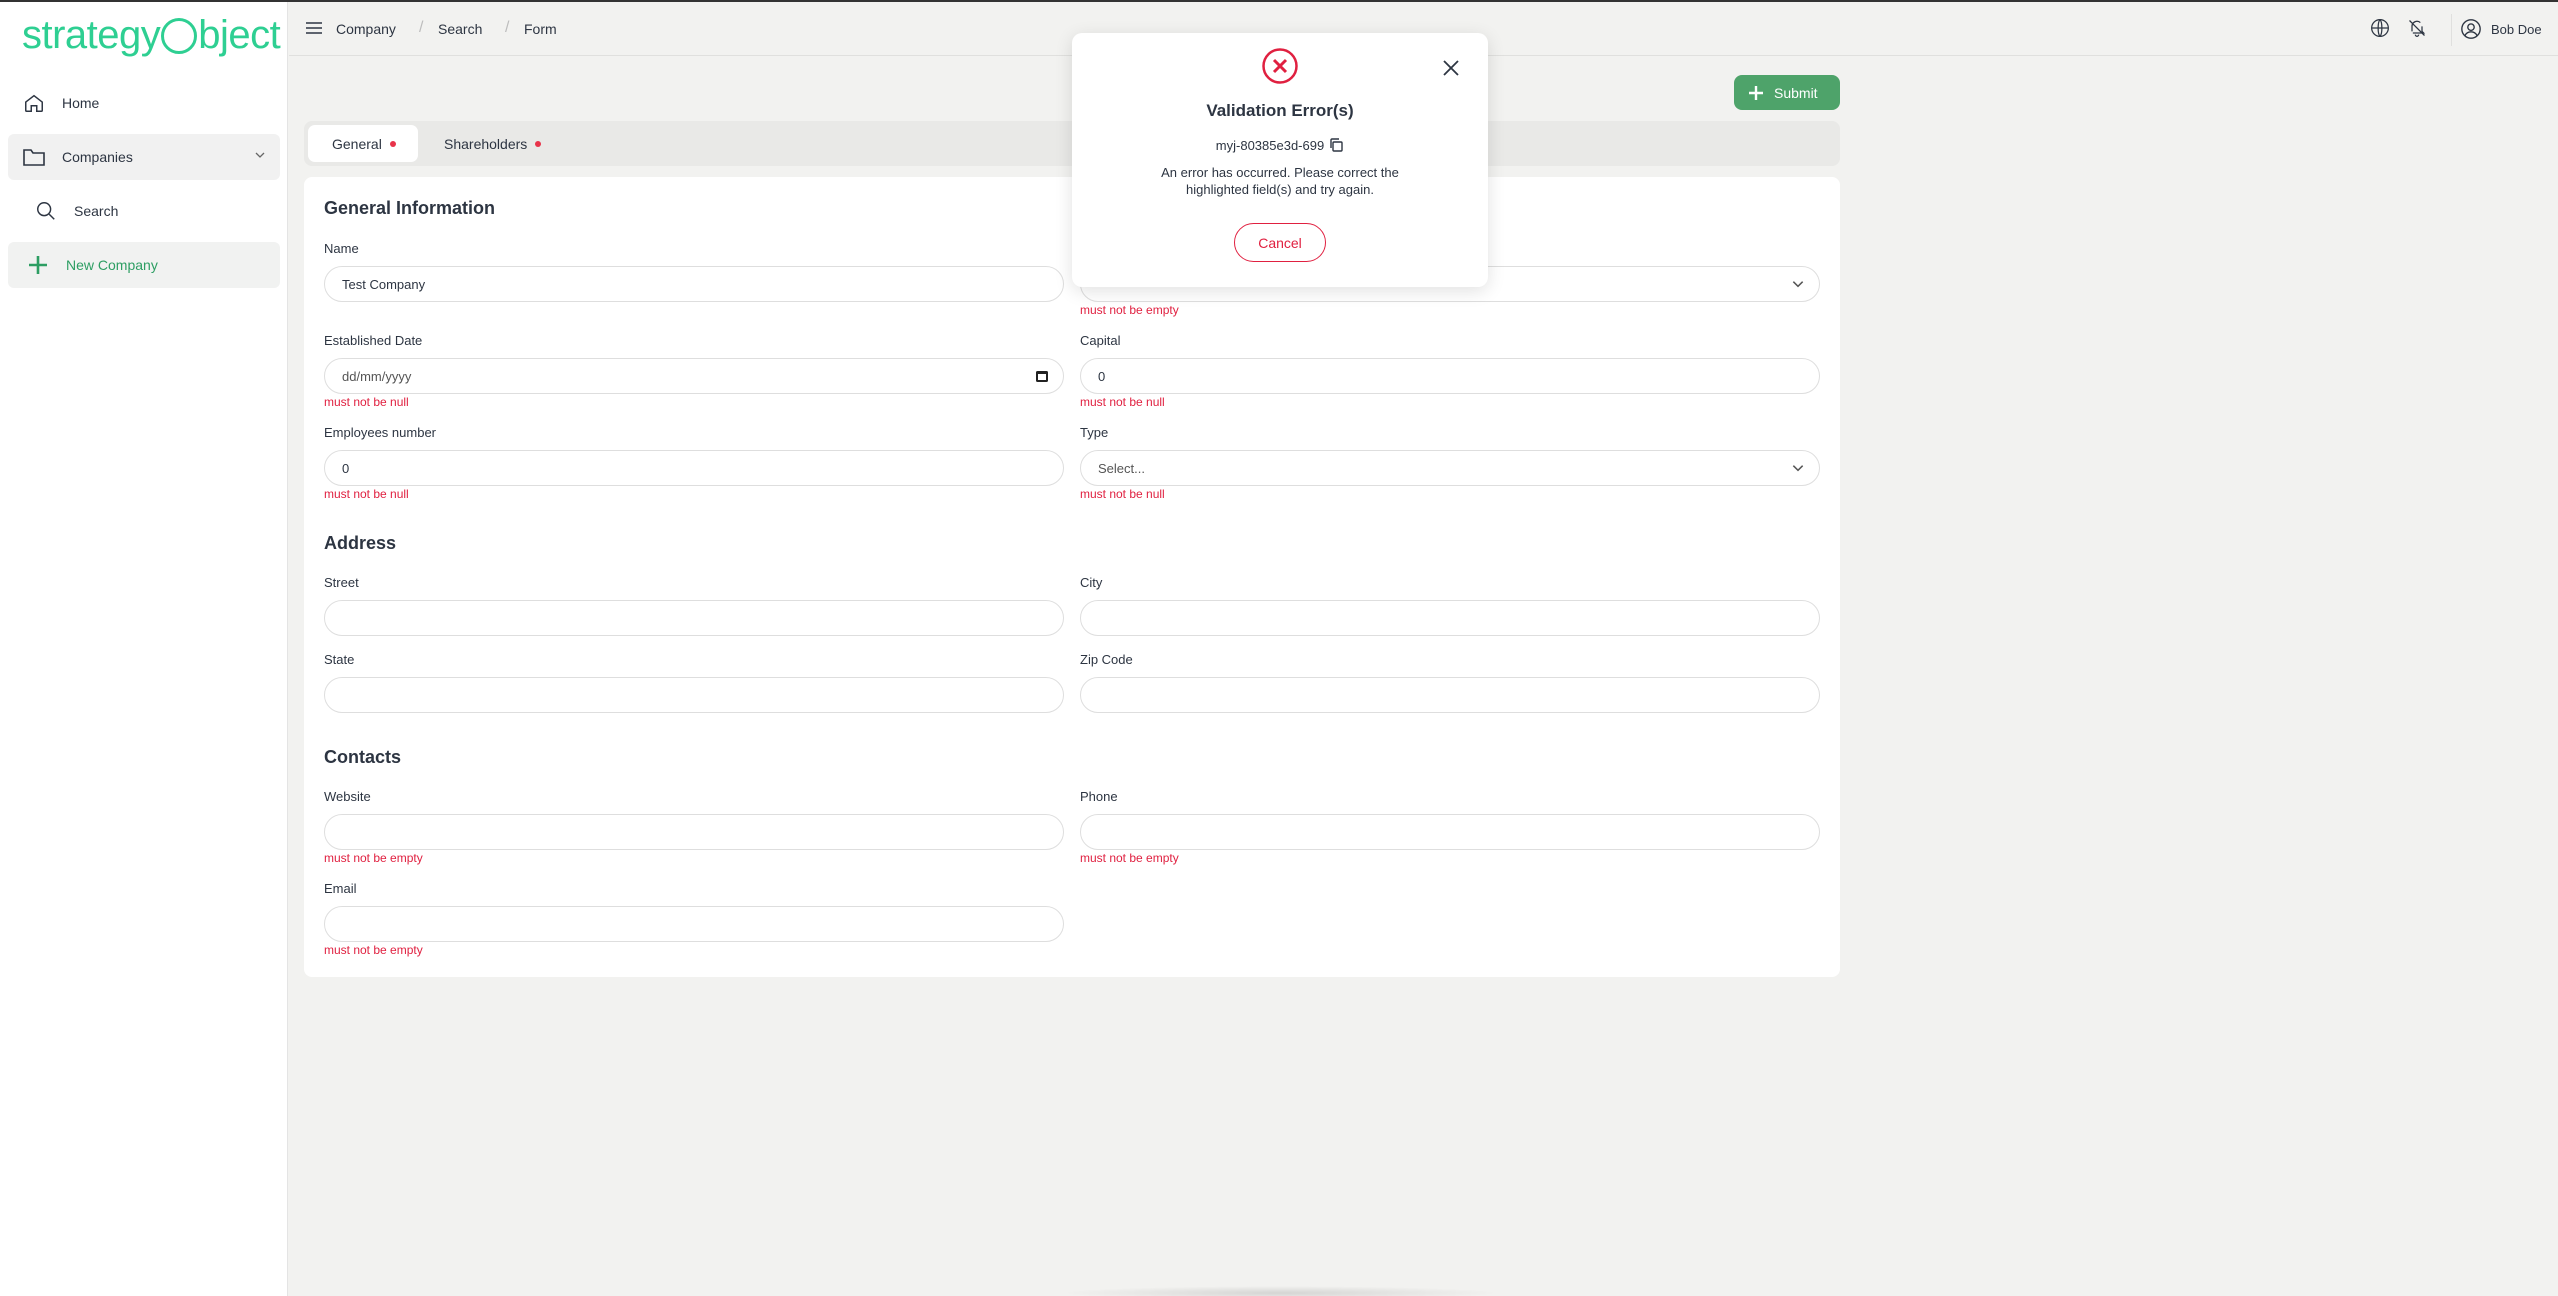 The image size is (2558, 1296). Describe the element at coordinates (341, 582) in the screenshot. I see `street-label: Street` at that location.